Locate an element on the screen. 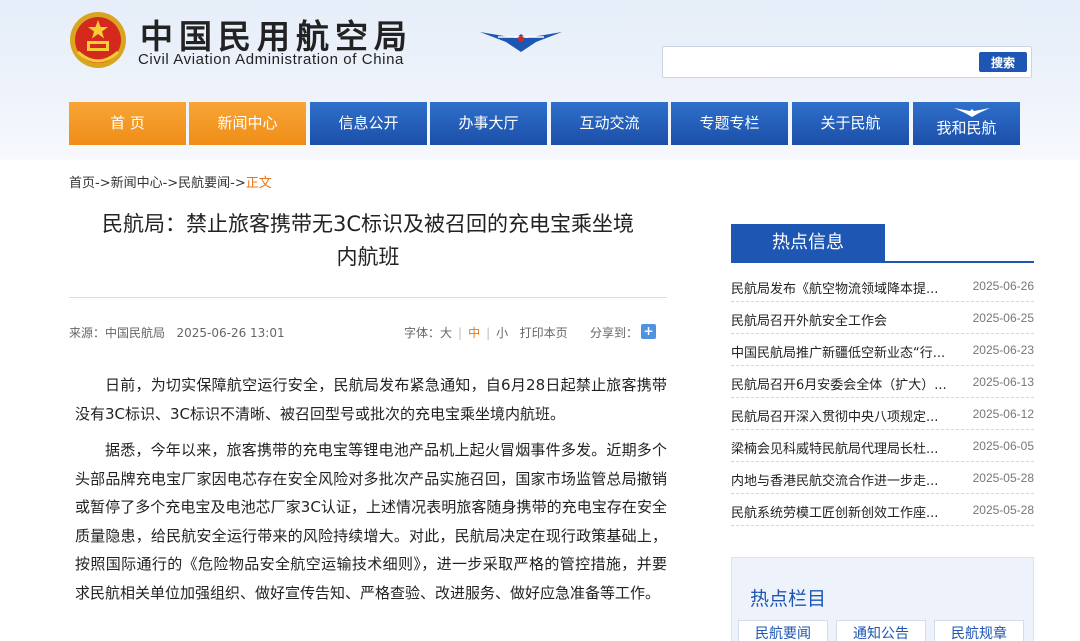 This screenshot has width=1080, height=641. nav-item-news: 新闻中心 is located at coordinates (247, 123).